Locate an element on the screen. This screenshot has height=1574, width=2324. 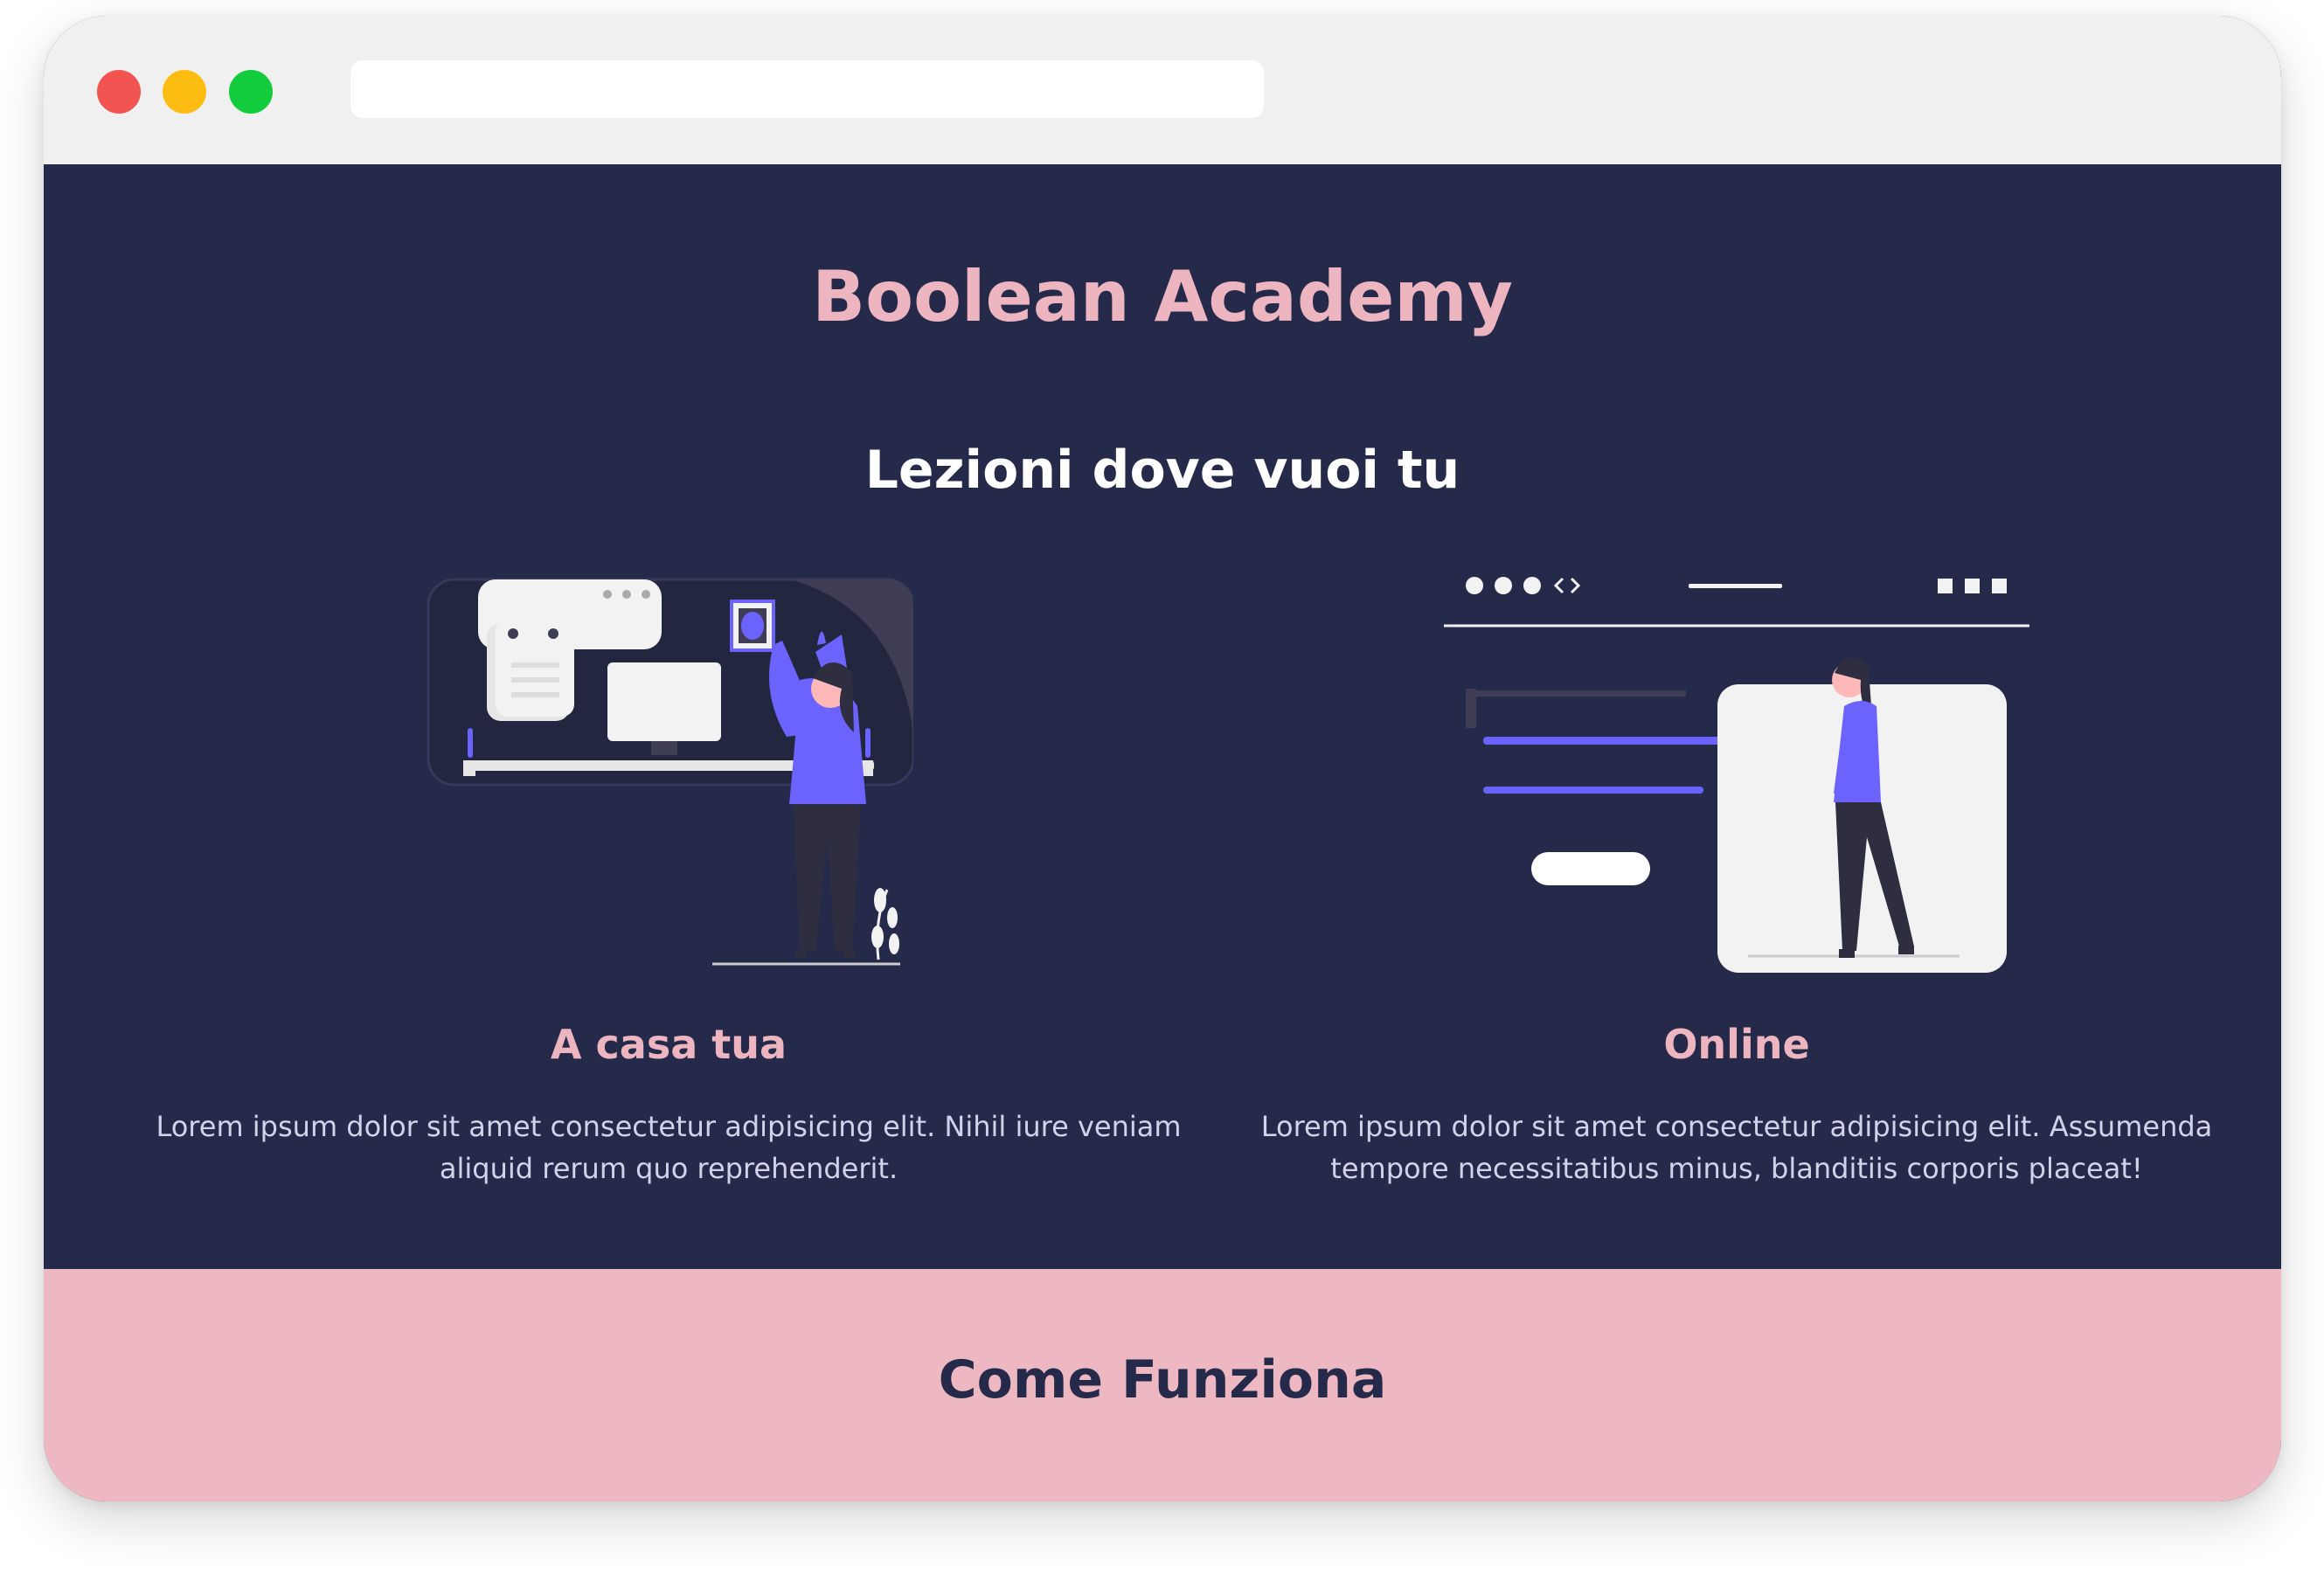
brand-title: Boolean Academy is located at coordinates (1162, 297).